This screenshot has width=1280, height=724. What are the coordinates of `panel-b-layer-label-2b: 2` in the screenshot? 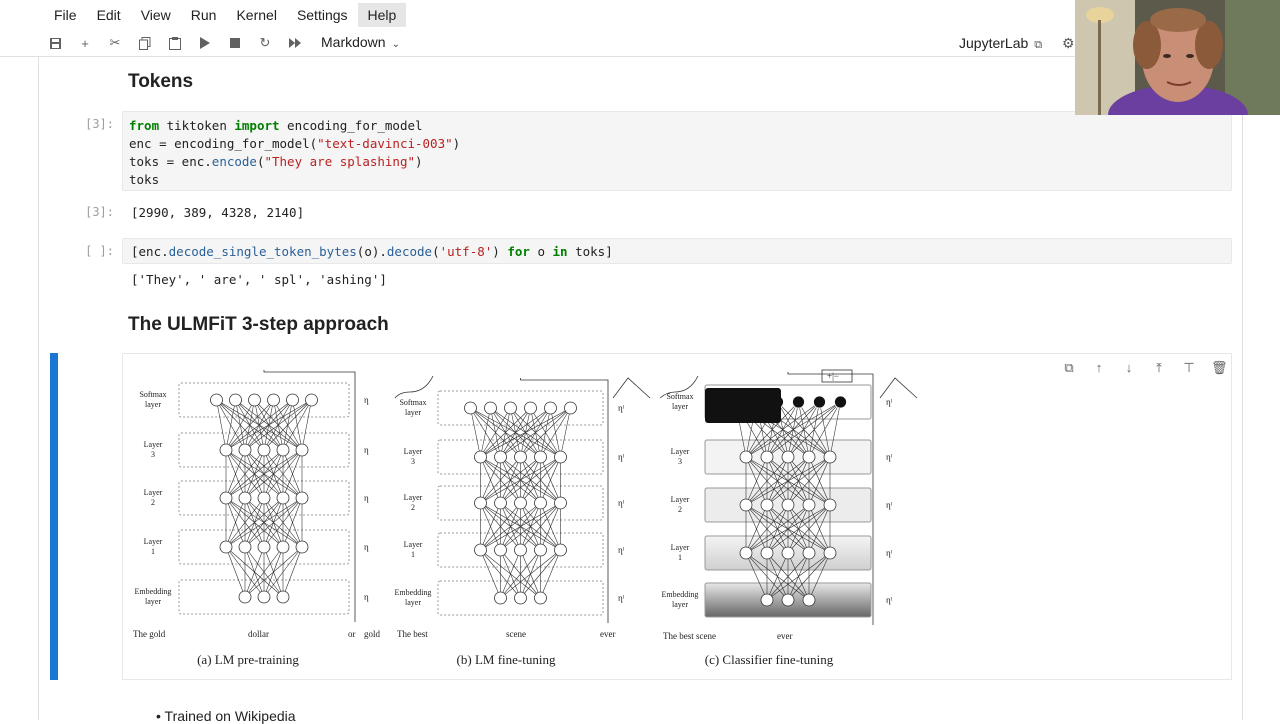 It's located at (413, 507).